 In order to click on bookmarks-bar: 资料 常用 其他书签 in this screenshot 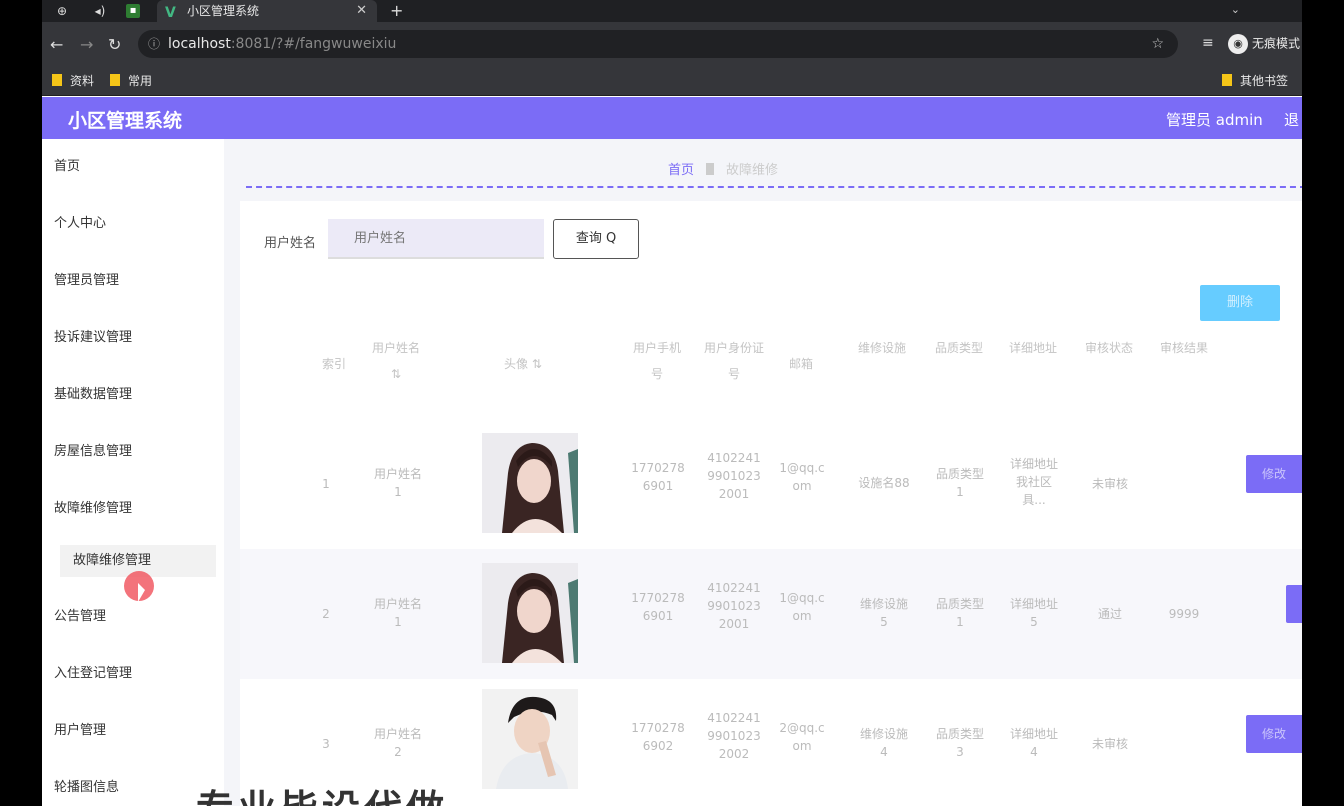, I will do `click(672, 81)`.